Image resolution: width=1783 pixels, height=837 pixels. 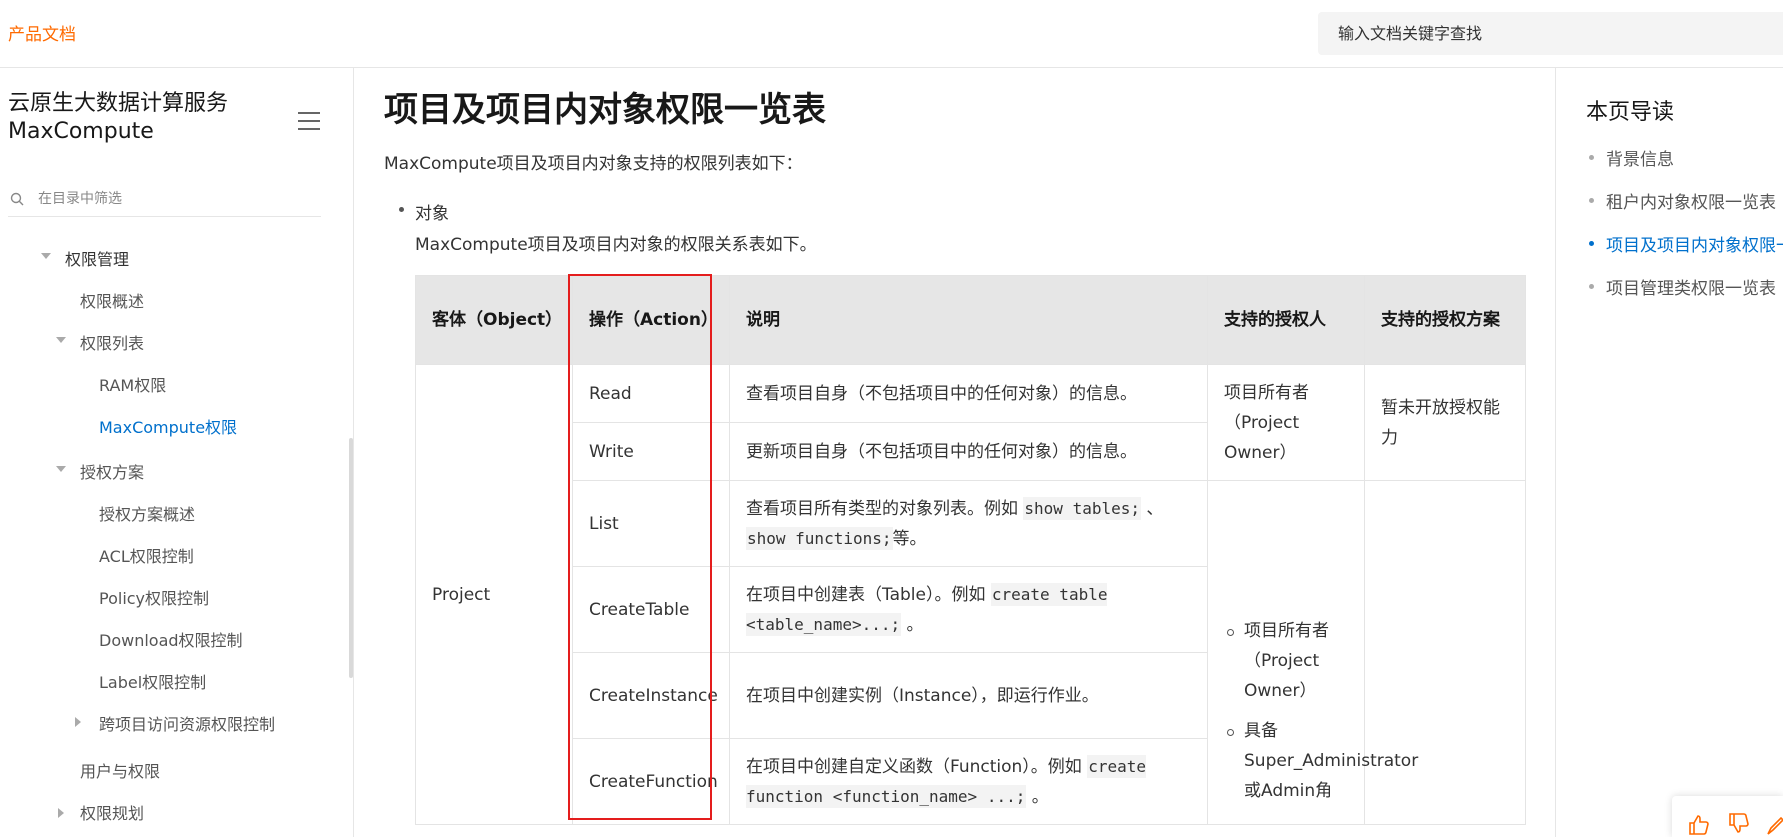 I want to click on grantor-cell: 项目所有者（Project Owner）, so click(x=1286, y=422).